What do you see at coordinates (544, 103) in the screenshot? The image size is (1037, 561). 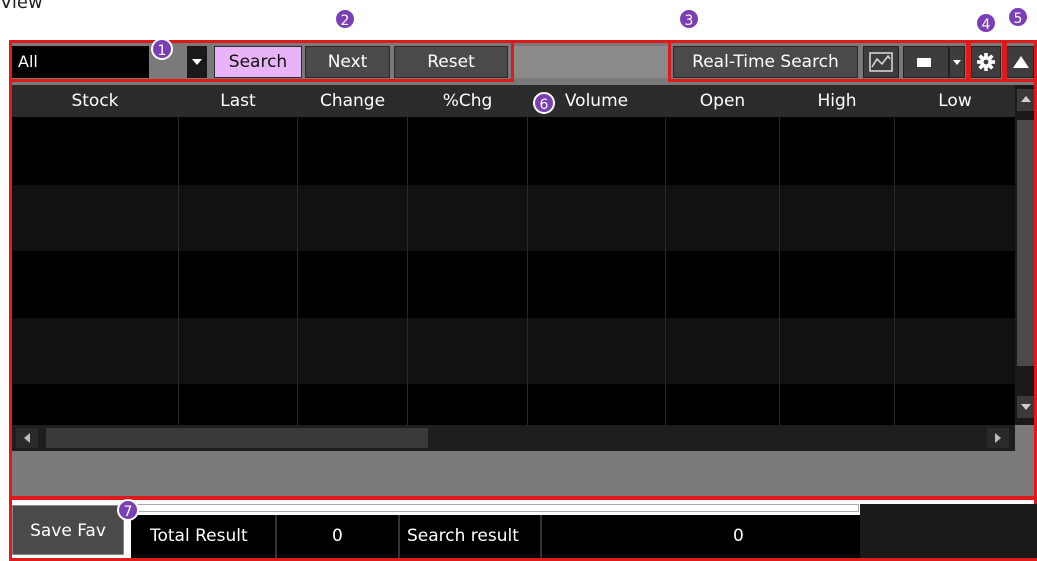 I see `callout-badge-6: 6` at bounding box center [544, 103].